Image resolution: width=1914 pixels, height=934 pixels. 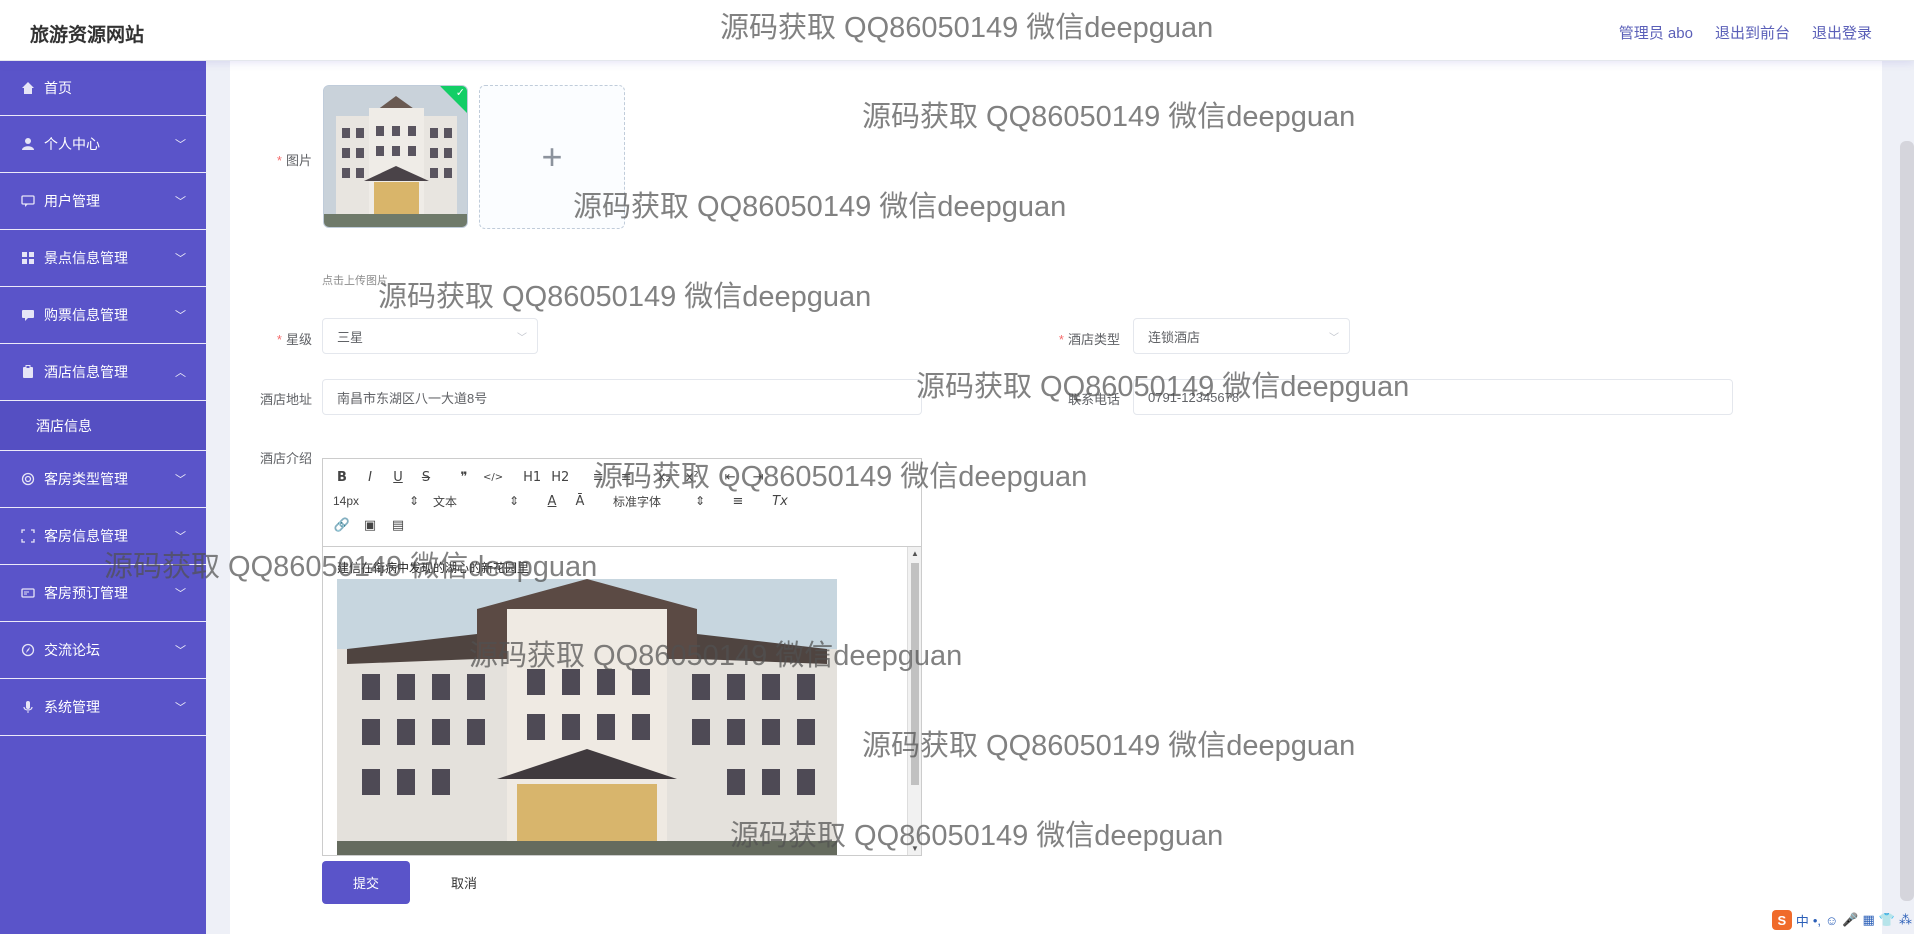 I want to click on code-block-button: </>, so click(x=493, y=477).